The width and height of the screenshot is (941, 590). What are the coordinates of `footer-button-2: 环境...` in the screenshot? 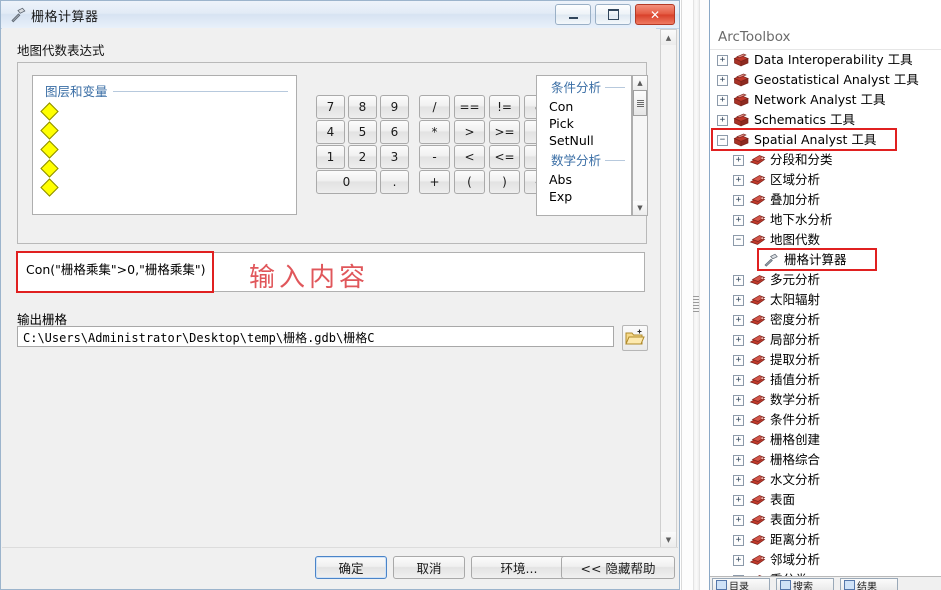 It's located at (519, 567).